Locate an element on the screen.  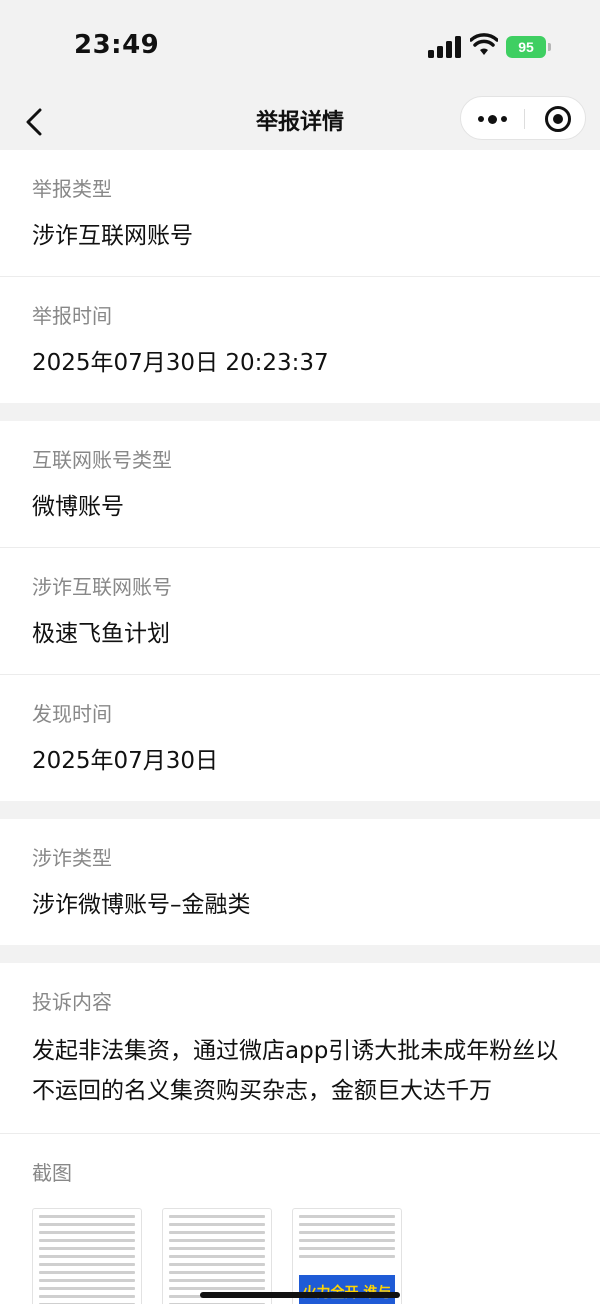
field-value: 极速飞鱼计划 is located at coordinates (101, 634).